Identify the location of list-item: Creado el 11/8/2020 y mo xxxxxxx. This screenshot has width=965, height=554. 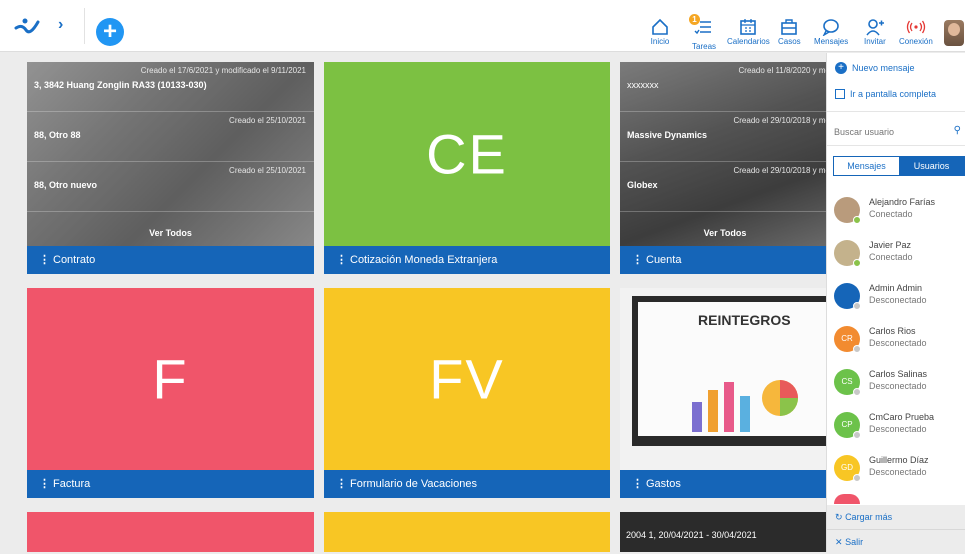
(725, 87).